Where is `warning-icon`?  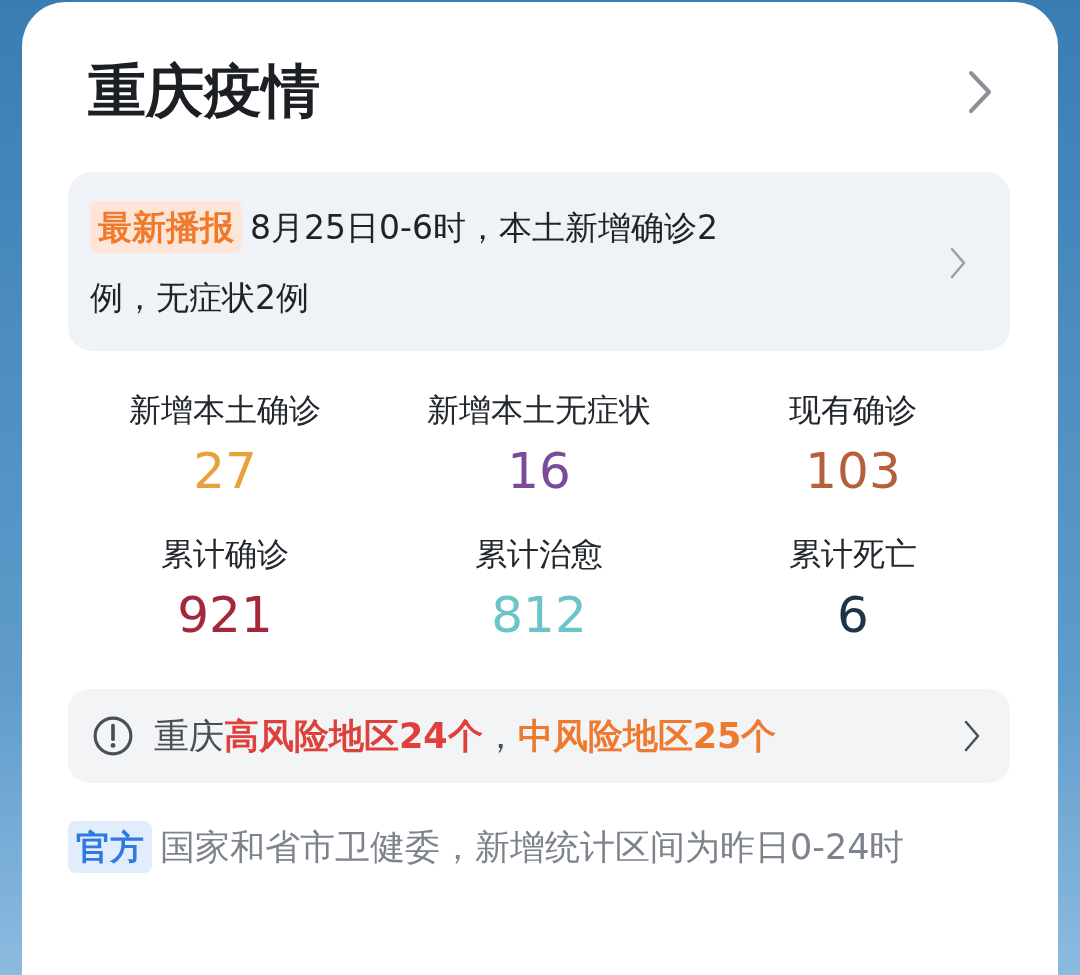 warning-icon is located at coordinates (113, 736).